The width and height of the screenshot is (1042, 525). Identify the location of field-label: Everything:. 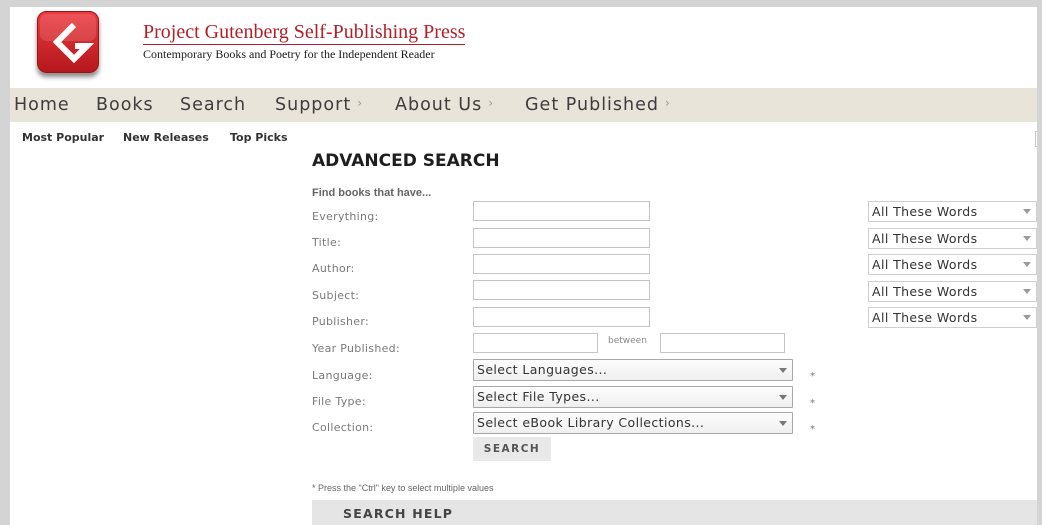
(345, 216).